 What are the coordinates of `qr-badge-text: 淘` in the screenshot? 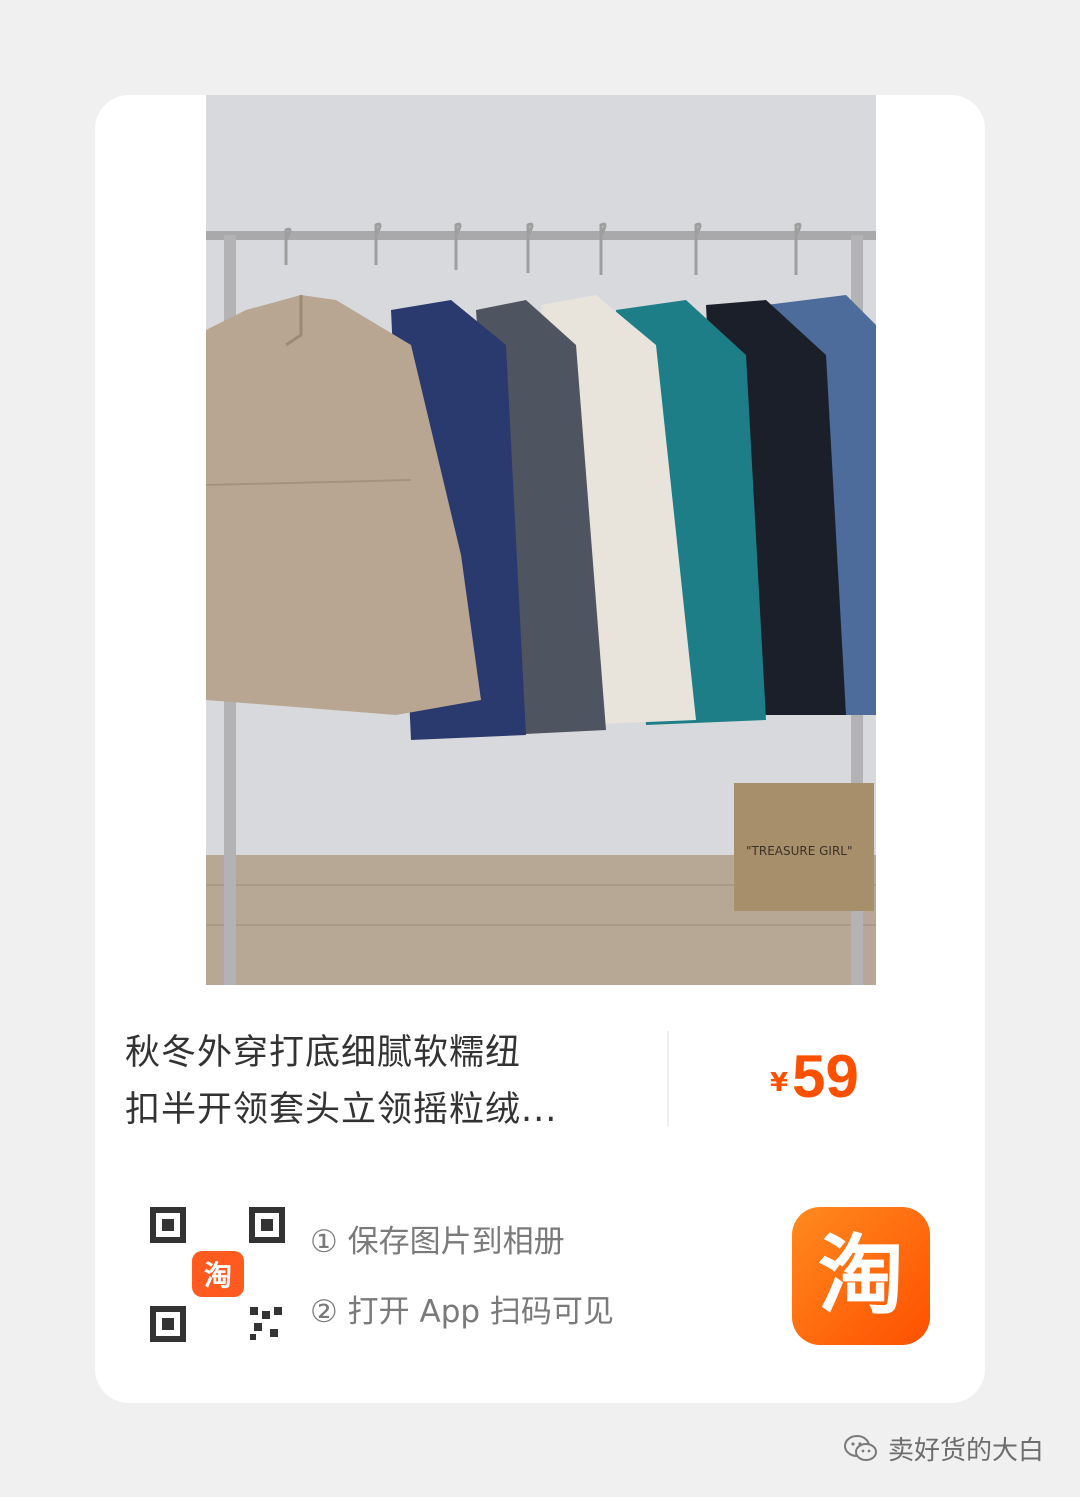 It's located at (218, 1275).